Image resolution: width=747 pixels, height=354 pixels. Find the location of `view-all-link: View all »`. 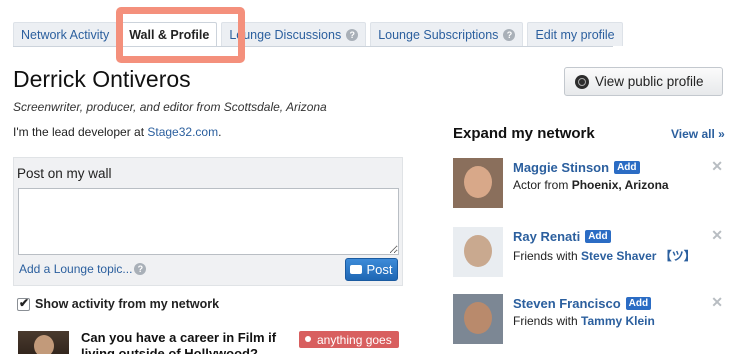

view-all-link: View all » is located at coordinates (698, 134).